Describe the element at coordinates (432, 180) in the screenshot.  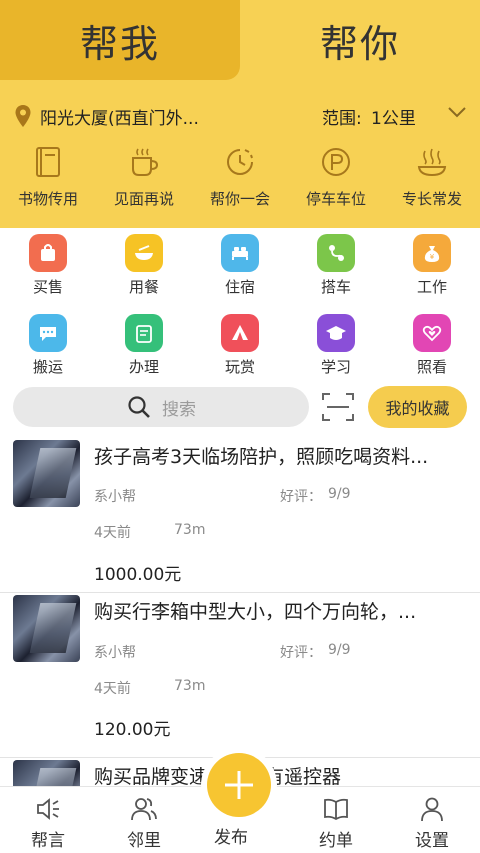
I see `category-expertise: 专长常发` at that location.